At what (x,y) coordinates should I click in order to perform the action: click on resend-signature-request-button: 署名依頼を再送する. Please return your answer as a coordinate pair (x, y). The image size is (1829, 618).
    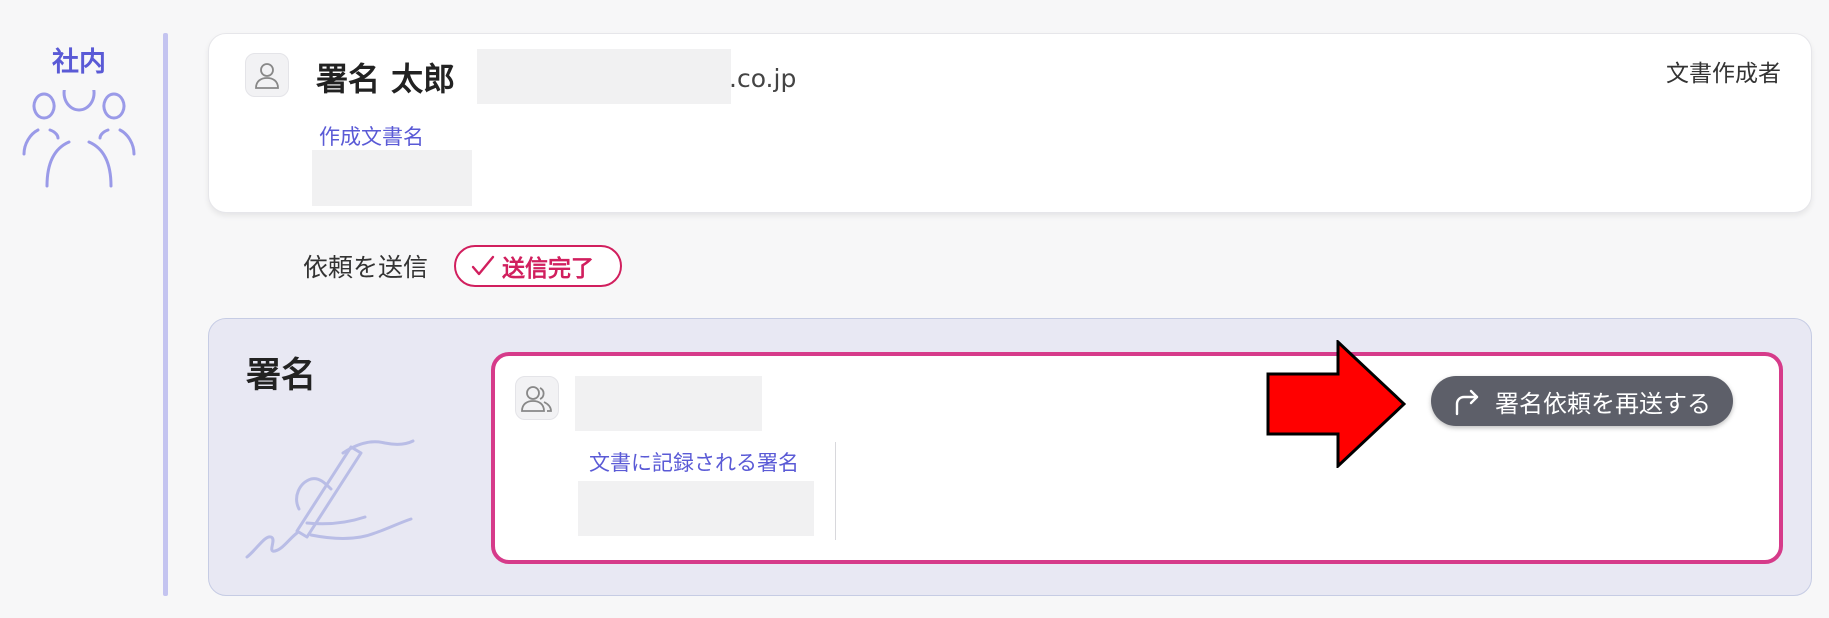
    Looking at the image, I should click on (1582, 401).